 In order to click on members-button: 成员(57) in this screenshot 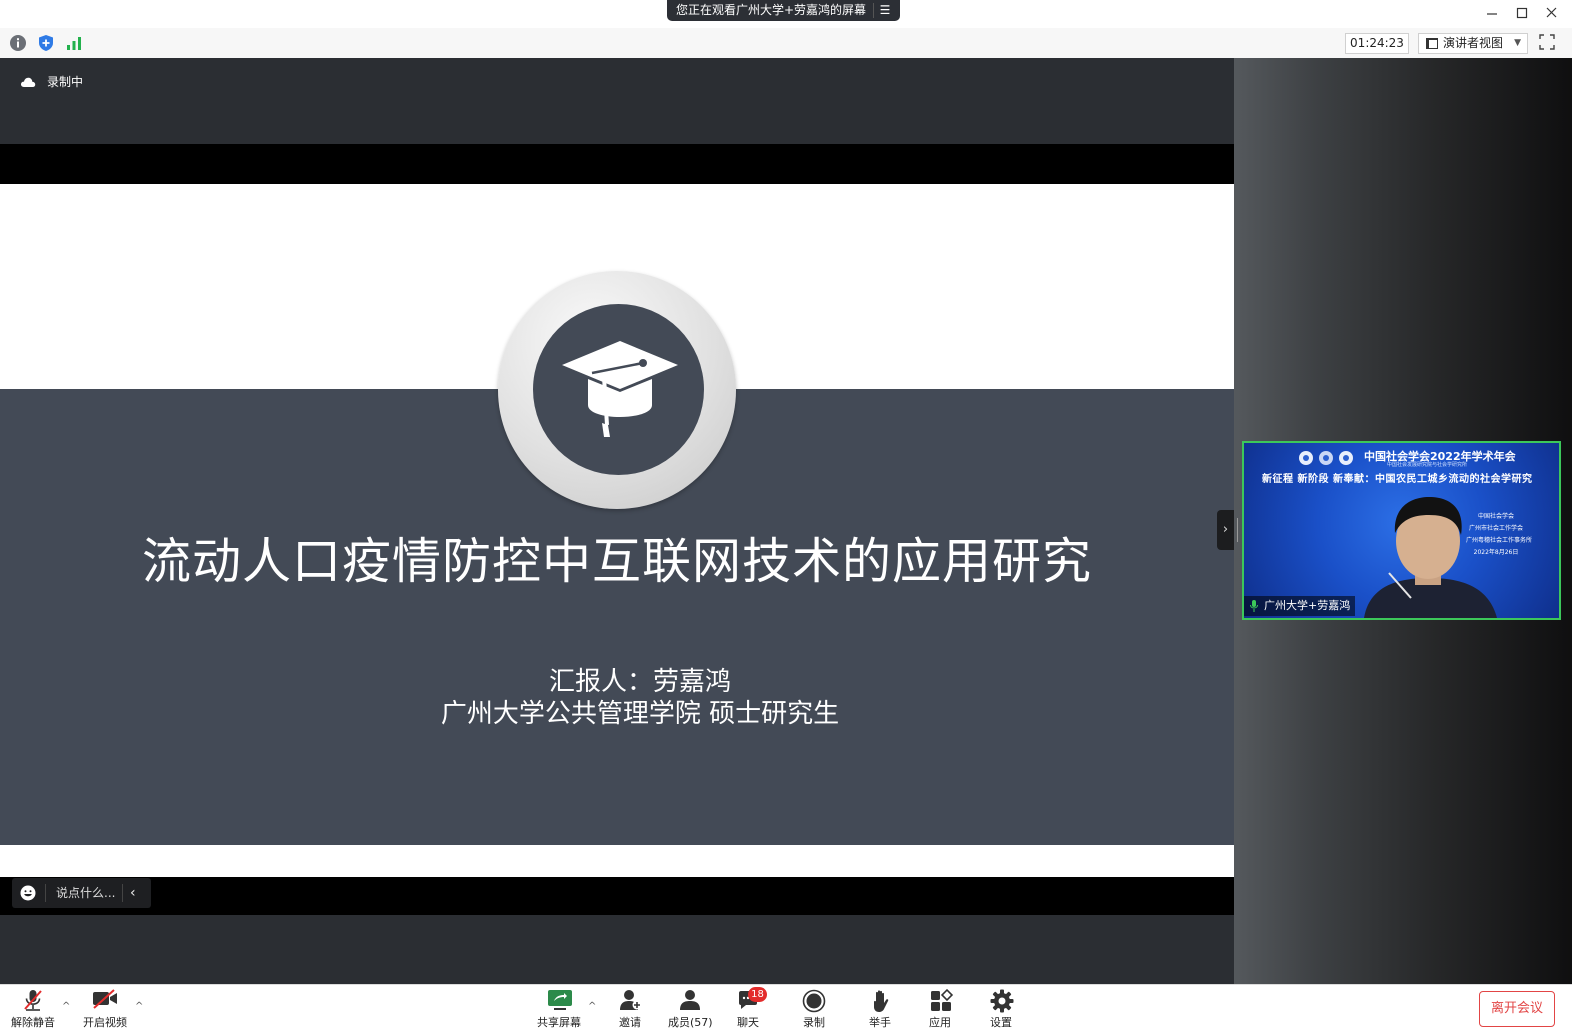, I will do `click(689, 1010)`.